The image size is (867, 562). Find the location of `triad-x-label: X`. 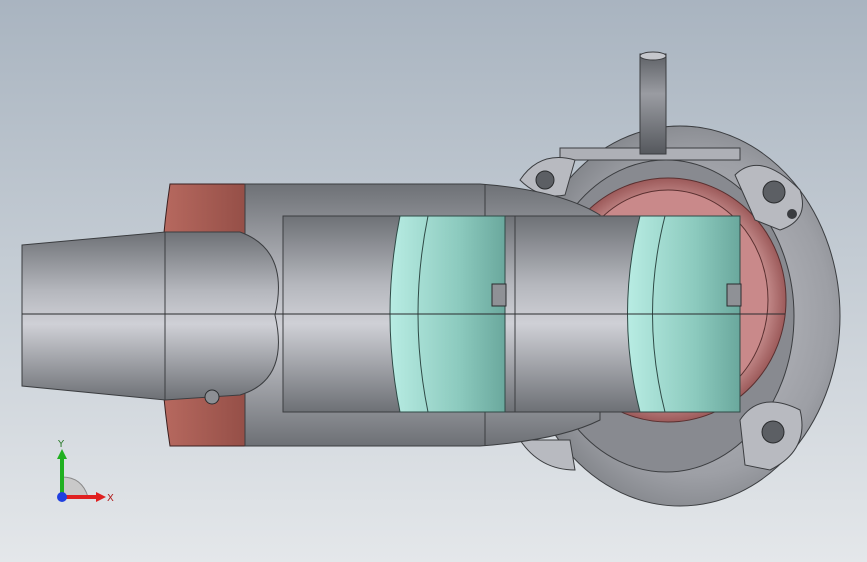

triad-x-label: X is located at coordinates (110, 498).